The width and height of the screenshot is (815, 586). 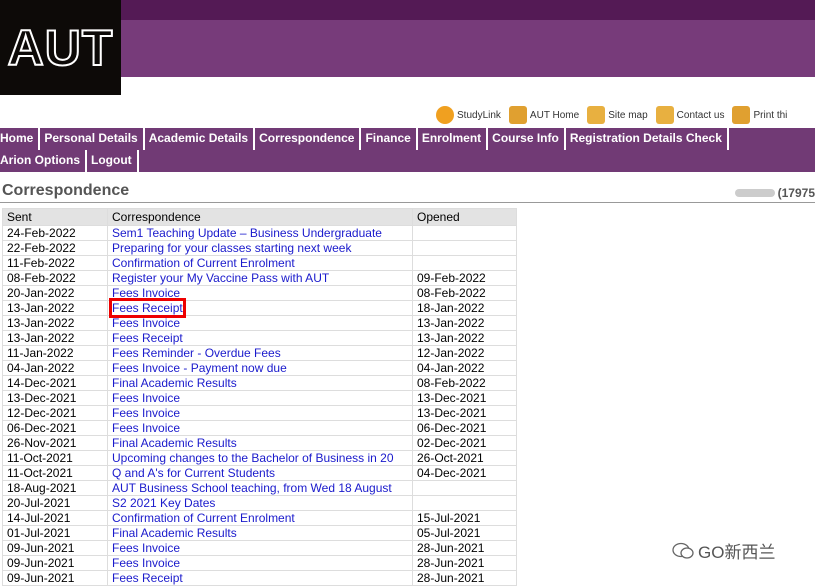 What do you see at coordinates (115, 161) in the screenshot?
I see `nav-logout: Logout` at bounding box center [115, 161].